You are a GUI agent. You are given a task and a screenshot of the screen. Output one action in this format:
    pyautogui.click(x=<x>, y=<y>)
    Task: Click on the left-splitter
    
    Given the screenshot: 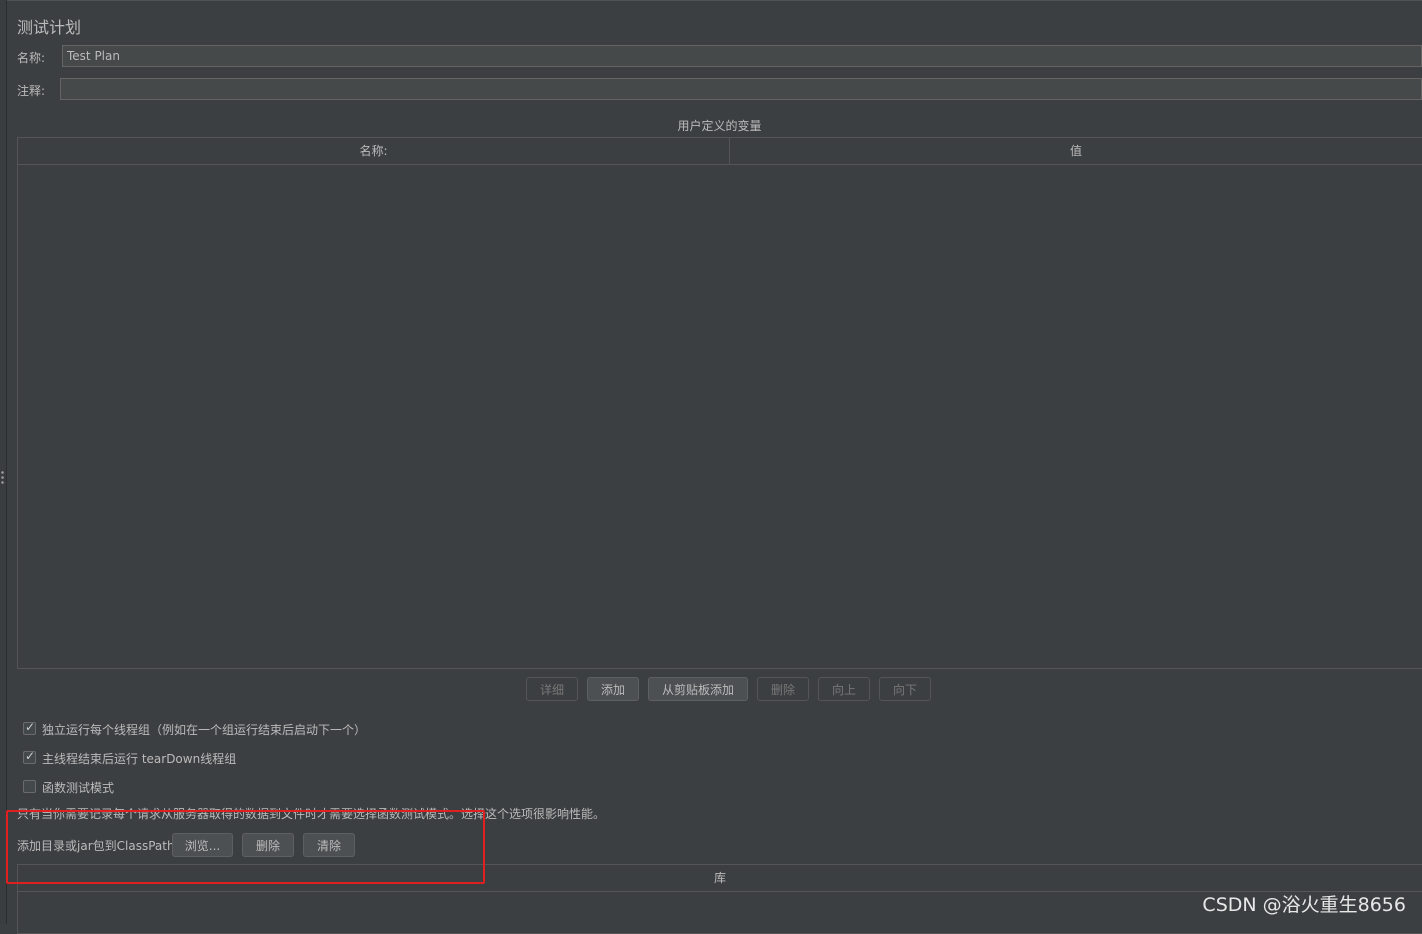 What is the action you would take?
    pyautogui.click(x=3, y=462)
    